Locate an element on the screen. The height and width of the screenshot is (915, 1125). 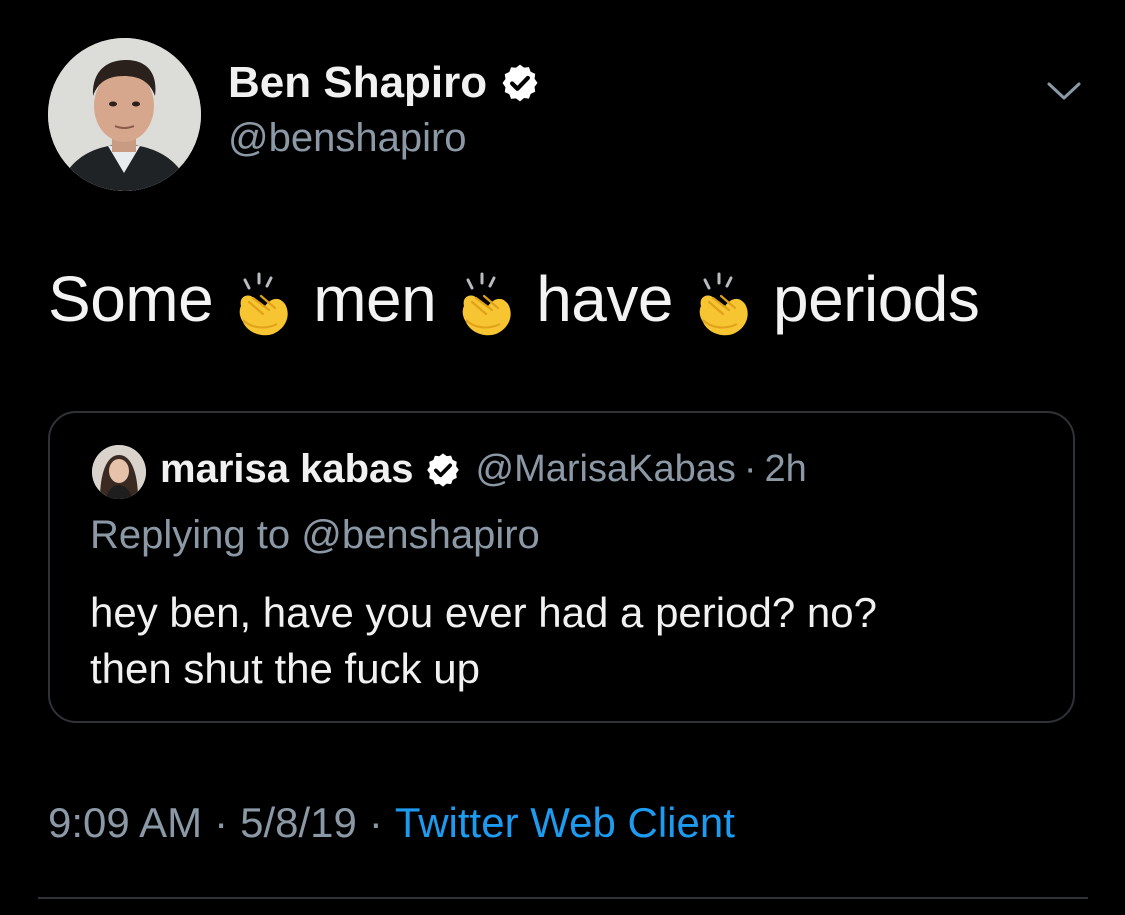
author-name: Ben Shapiro is located at coordinates (384, 83).